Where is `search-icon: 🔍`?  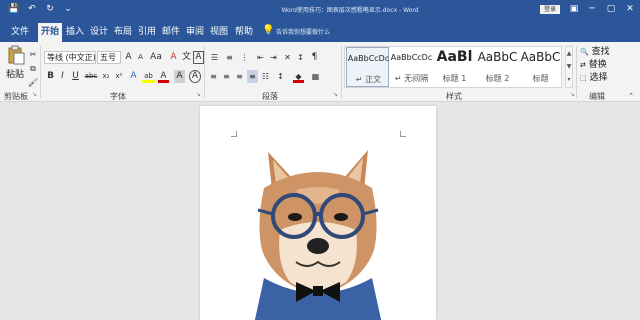
search-icon: 🔍 is located at coordinates (584, 52).